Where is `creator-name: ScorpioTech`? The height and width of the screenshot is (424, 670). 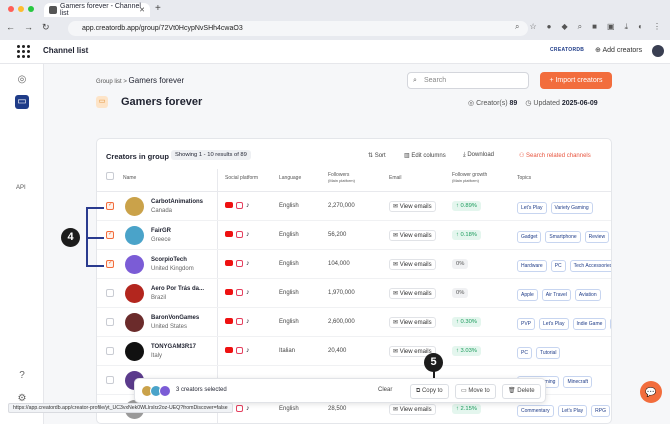
creator-name: ScorpioTech is located at coordinates (169, 260).